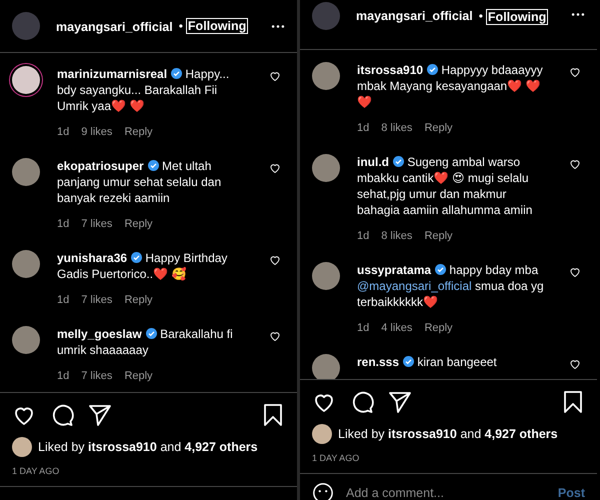 The image size is (600, 500). What do you see at coordinates (100, 166) in the screenshot?
I see `username-link: ekopatriosuper` at bounding box center [100, 166].